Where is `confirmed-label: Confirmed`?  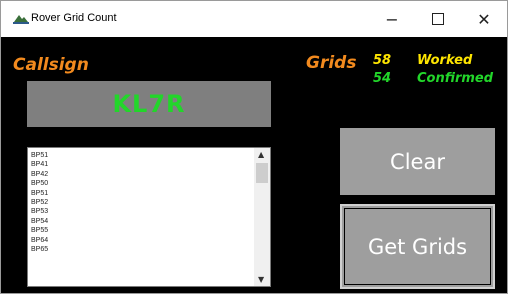
confirmed-label: Confirmed is located at coordinates (455, 78).